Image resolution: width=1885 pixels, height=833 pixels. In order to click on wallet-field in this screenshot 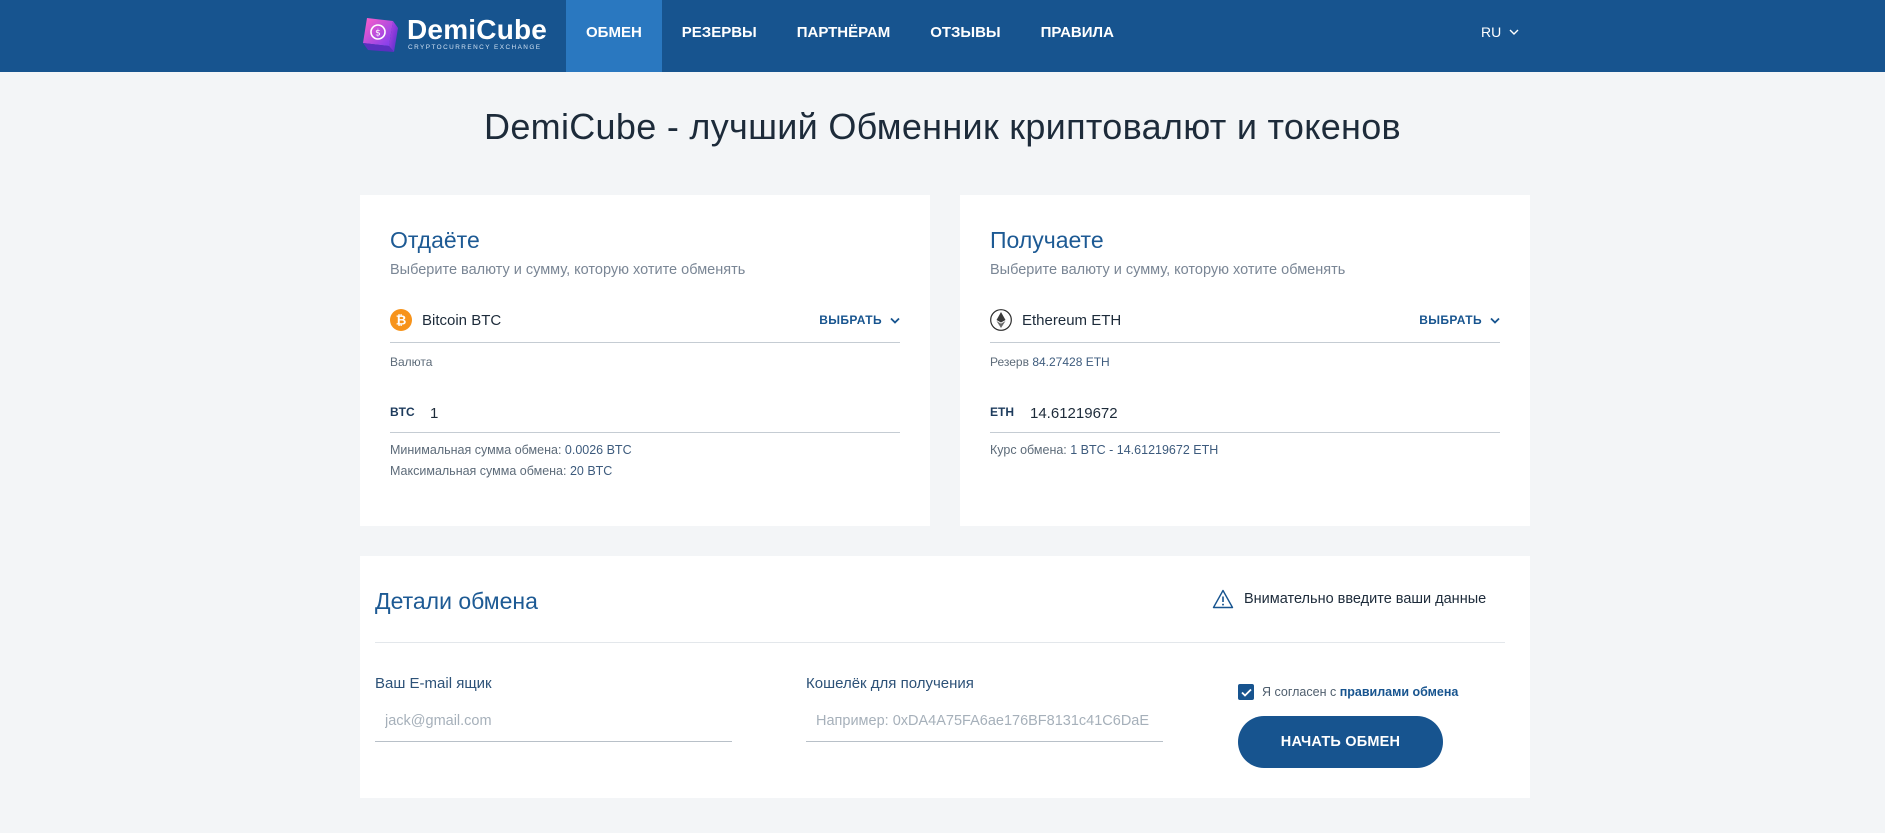, I will do `click(984, 721)`.